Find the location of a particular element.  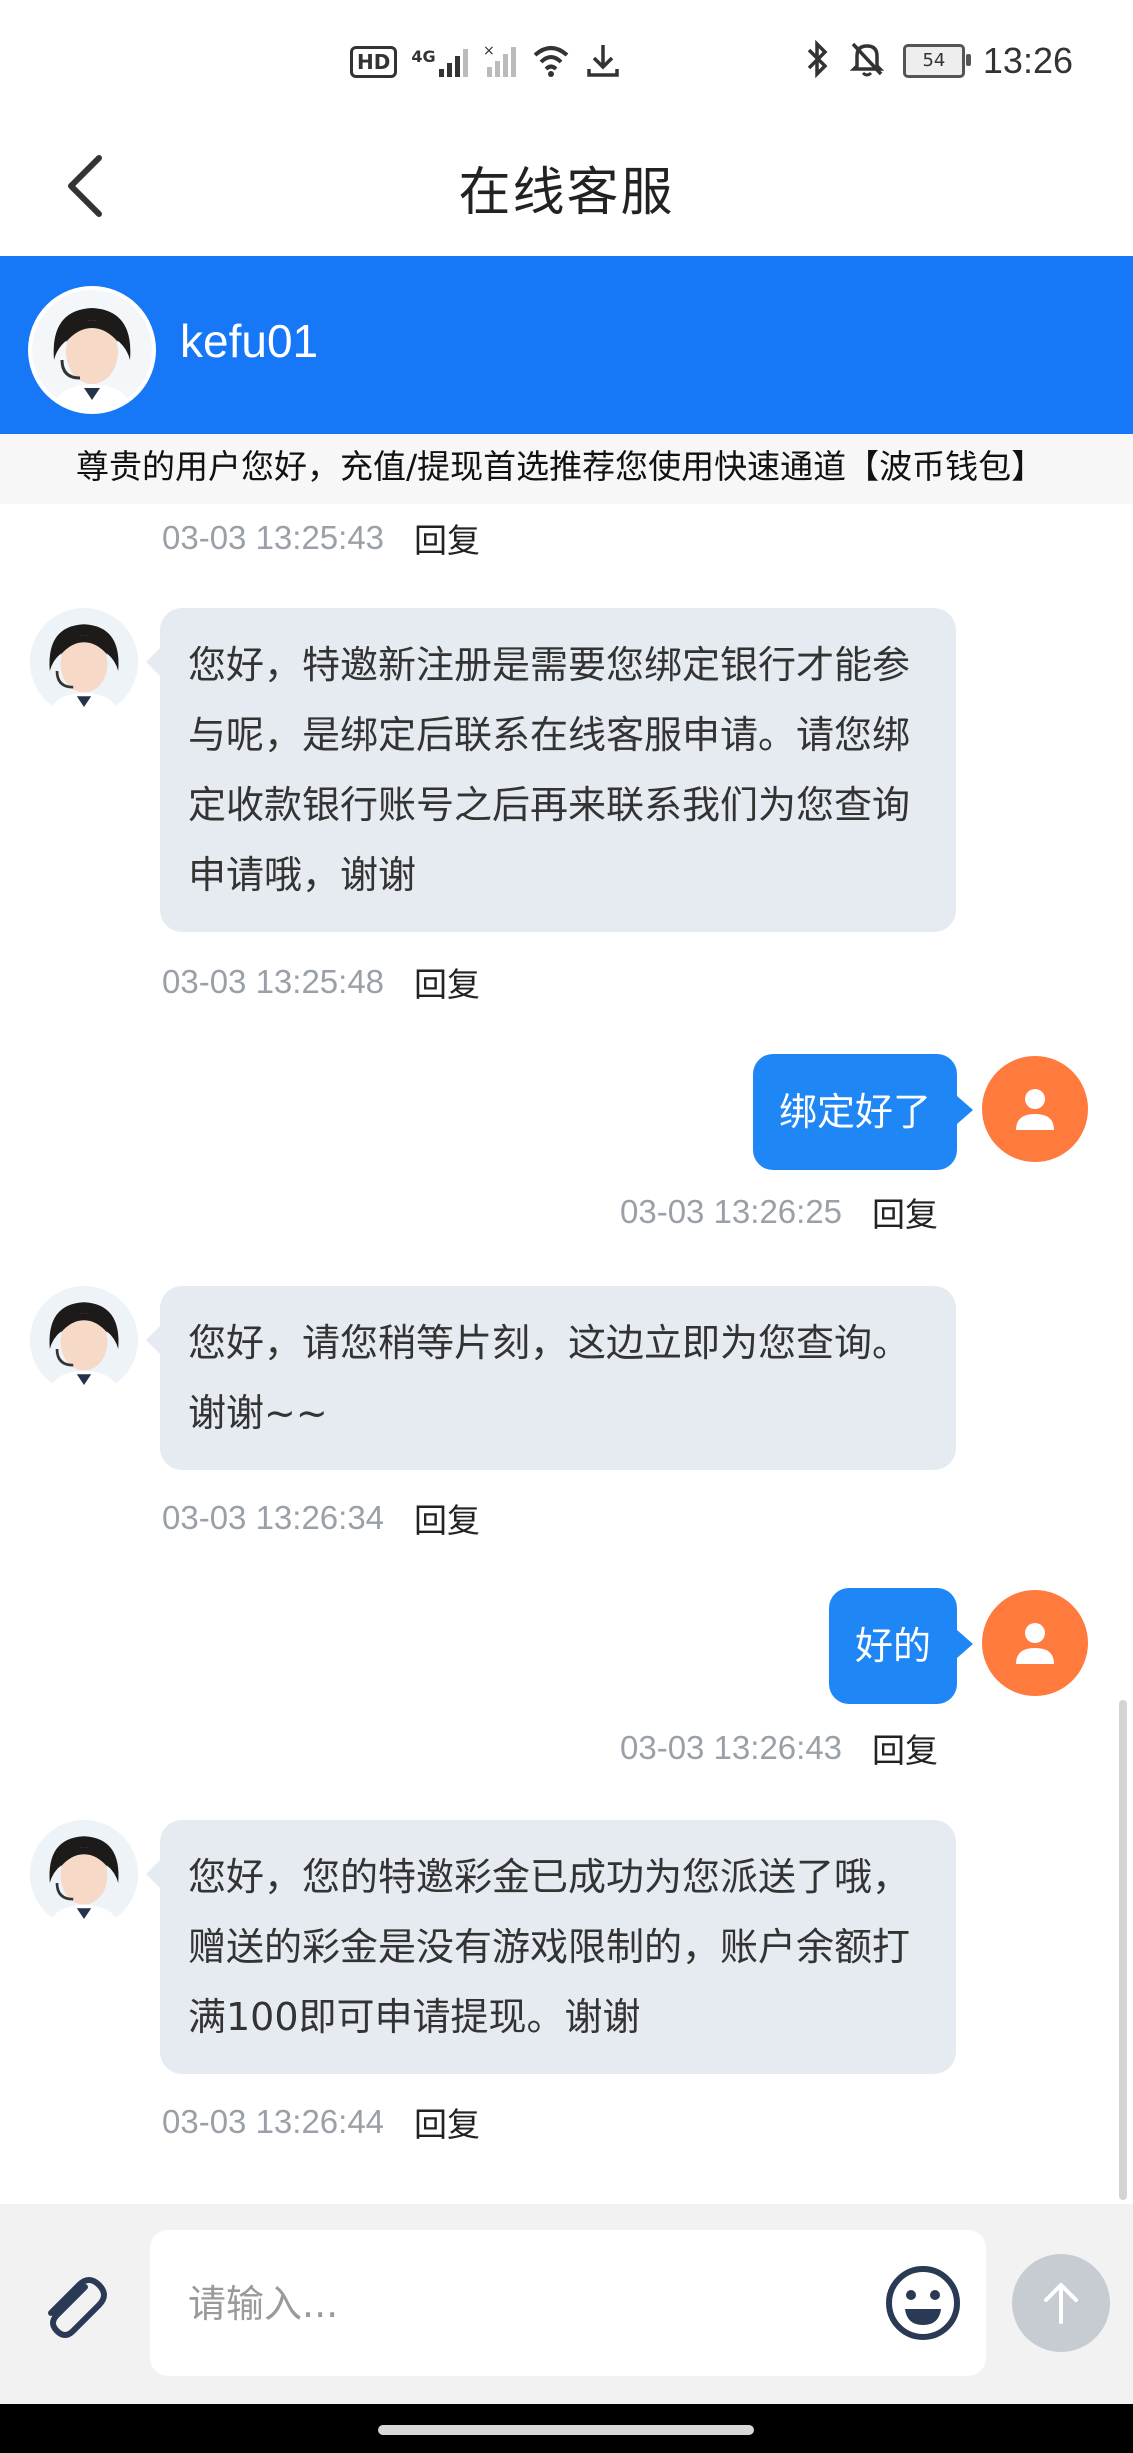

bluetooth-icon is located at coordinates (818, 60).